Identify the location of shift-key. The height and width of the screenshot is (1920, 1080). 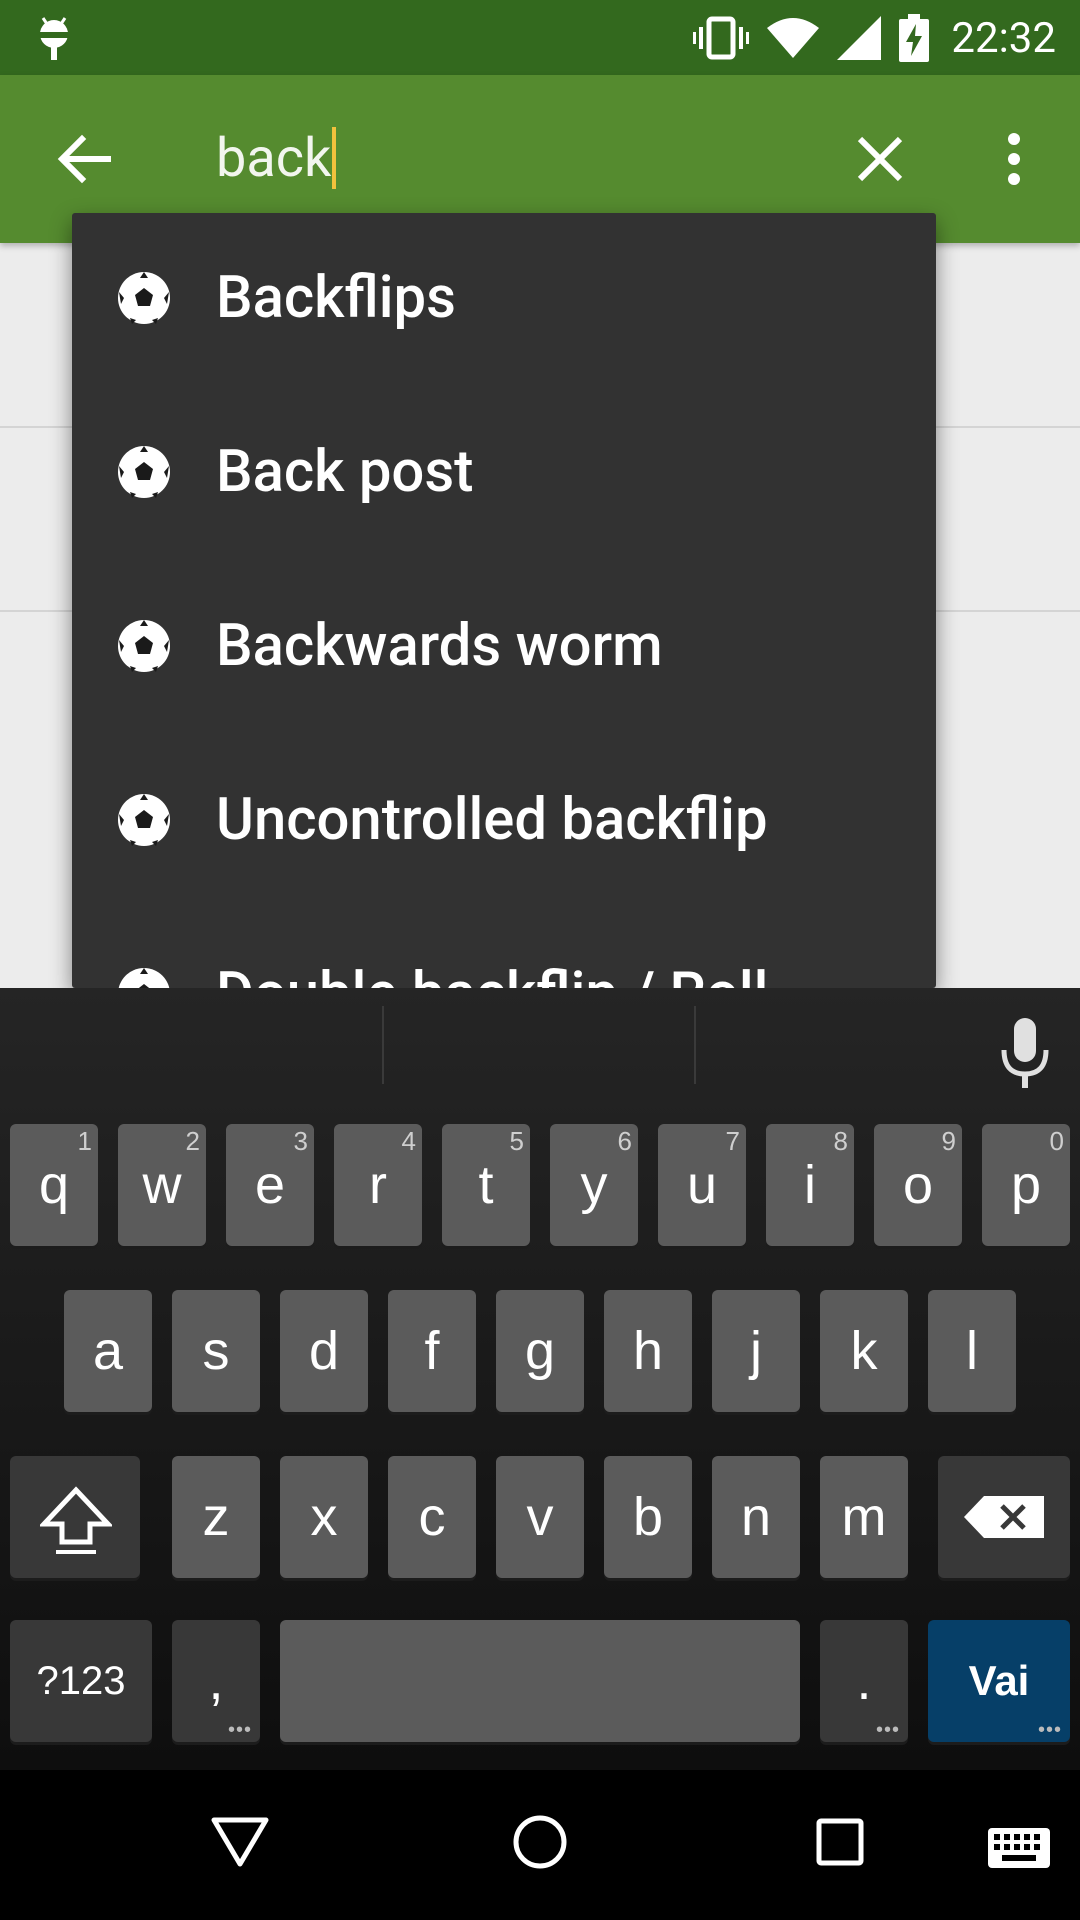
(75, 1517).